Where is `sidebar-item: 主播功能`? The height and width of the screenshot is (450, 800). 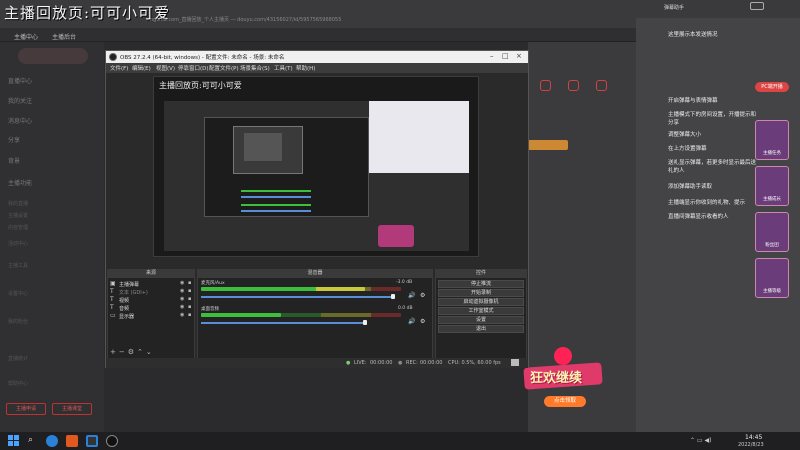 sidebar-item: 主播功能 is located at coordinates (20, 182).